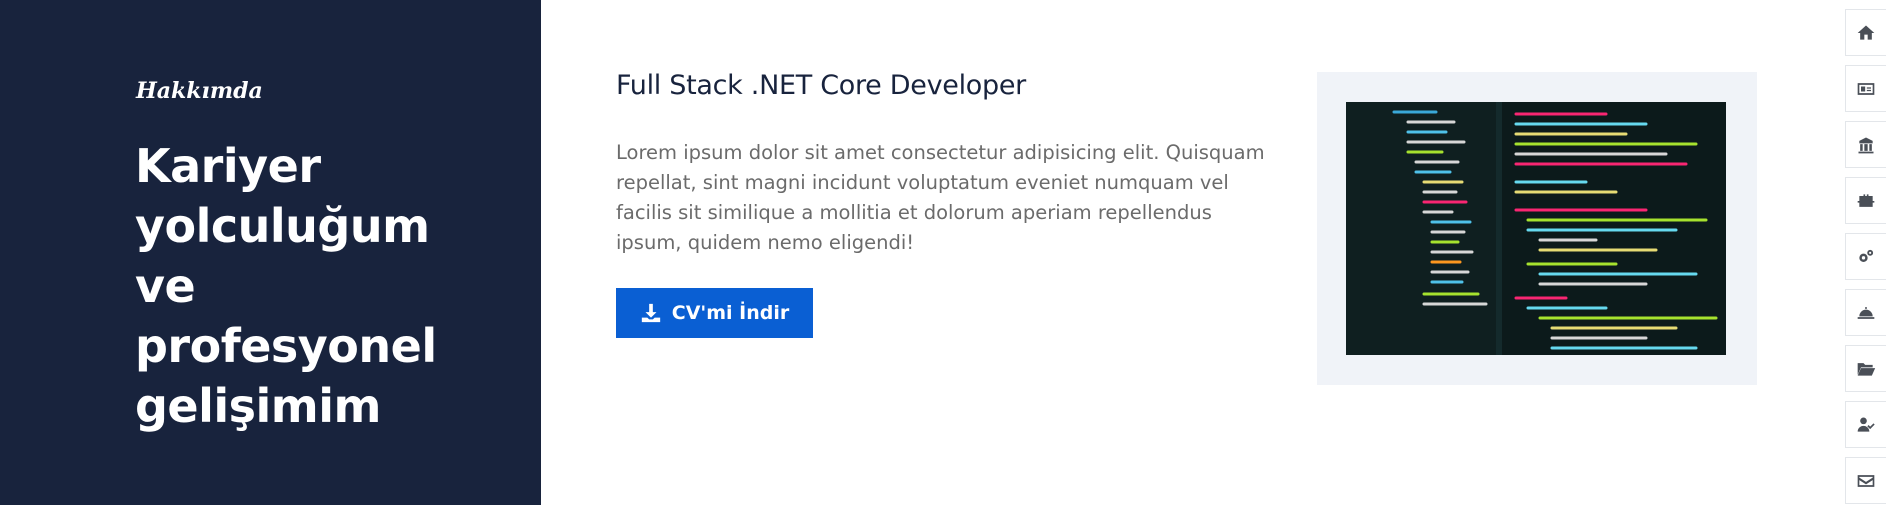  I want to click on nav-portfolio, so click(1865, 368).